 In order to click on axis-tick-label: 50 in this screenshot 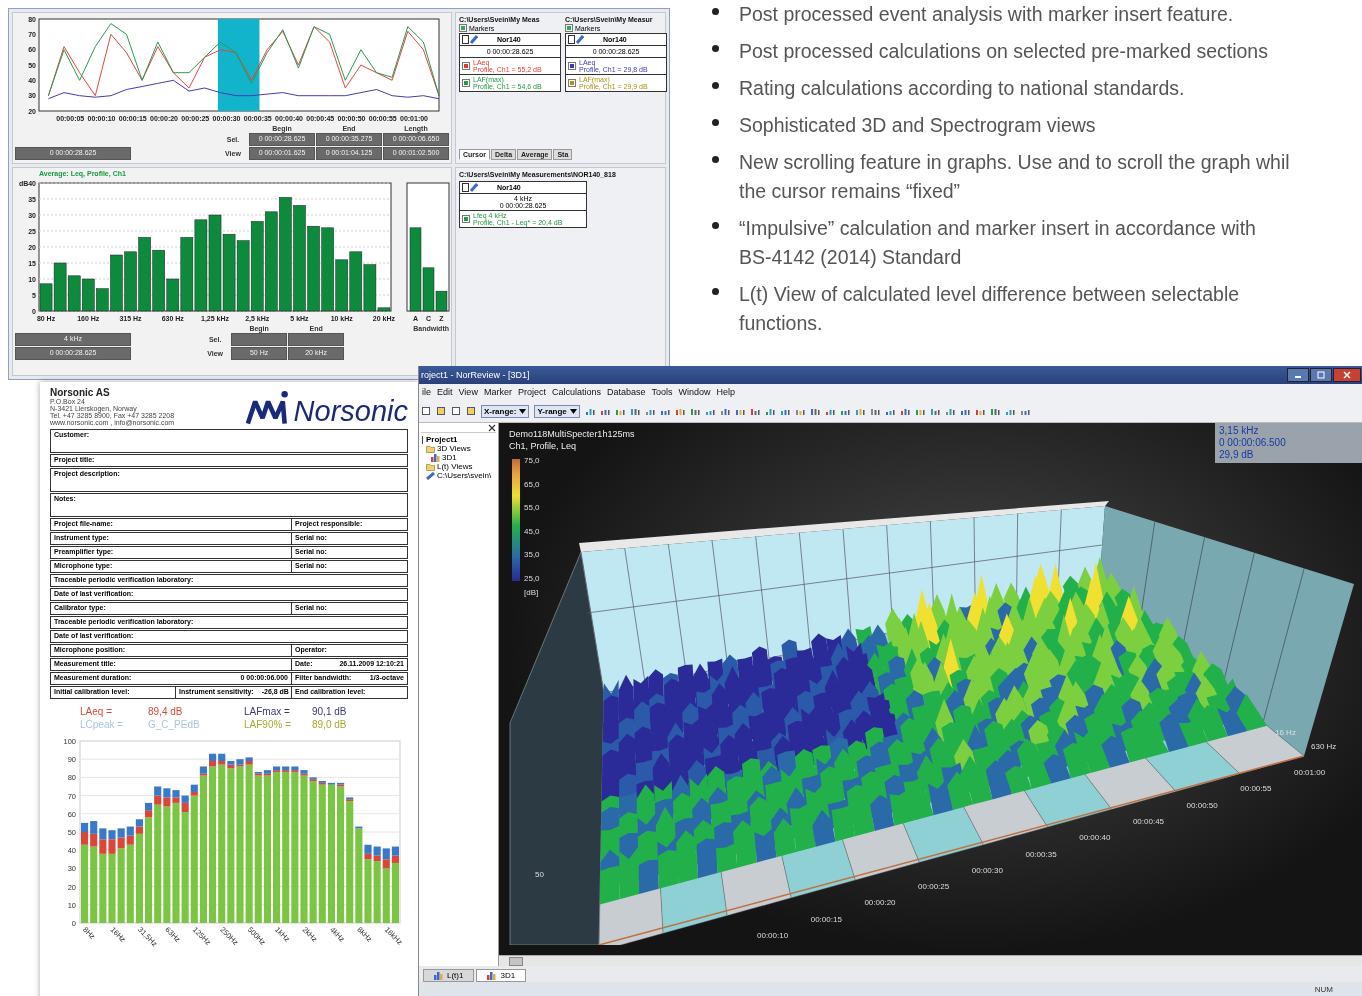, I will do `click(539, 874)`.